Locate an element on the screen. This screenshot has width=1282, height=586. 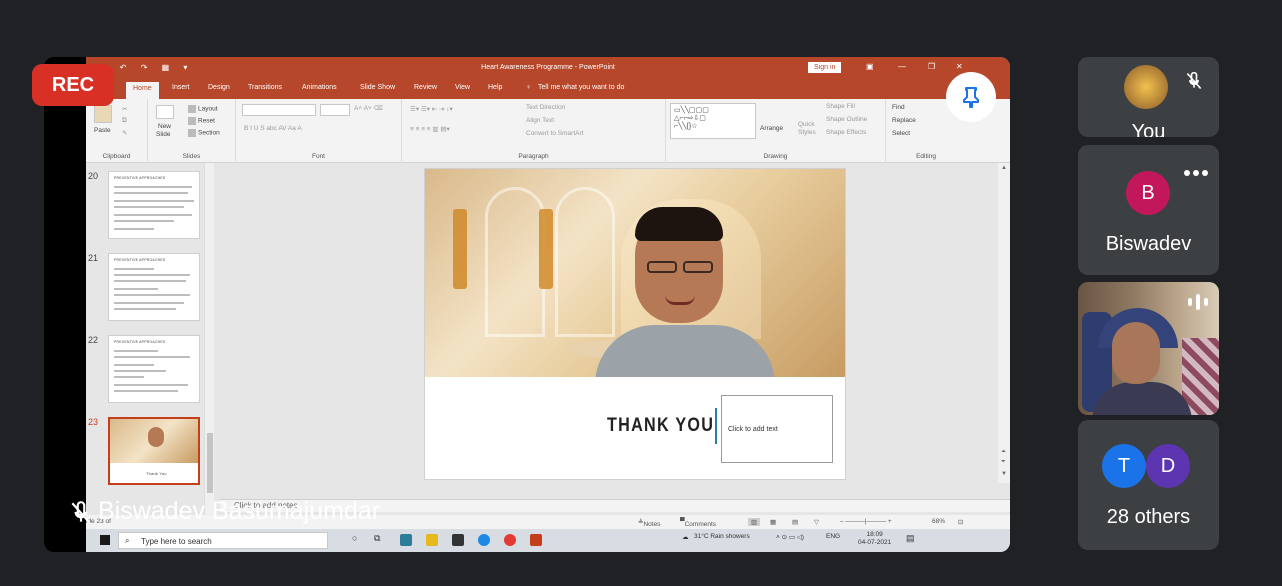
editing-label: Editing is located at coordinates (926, 156).